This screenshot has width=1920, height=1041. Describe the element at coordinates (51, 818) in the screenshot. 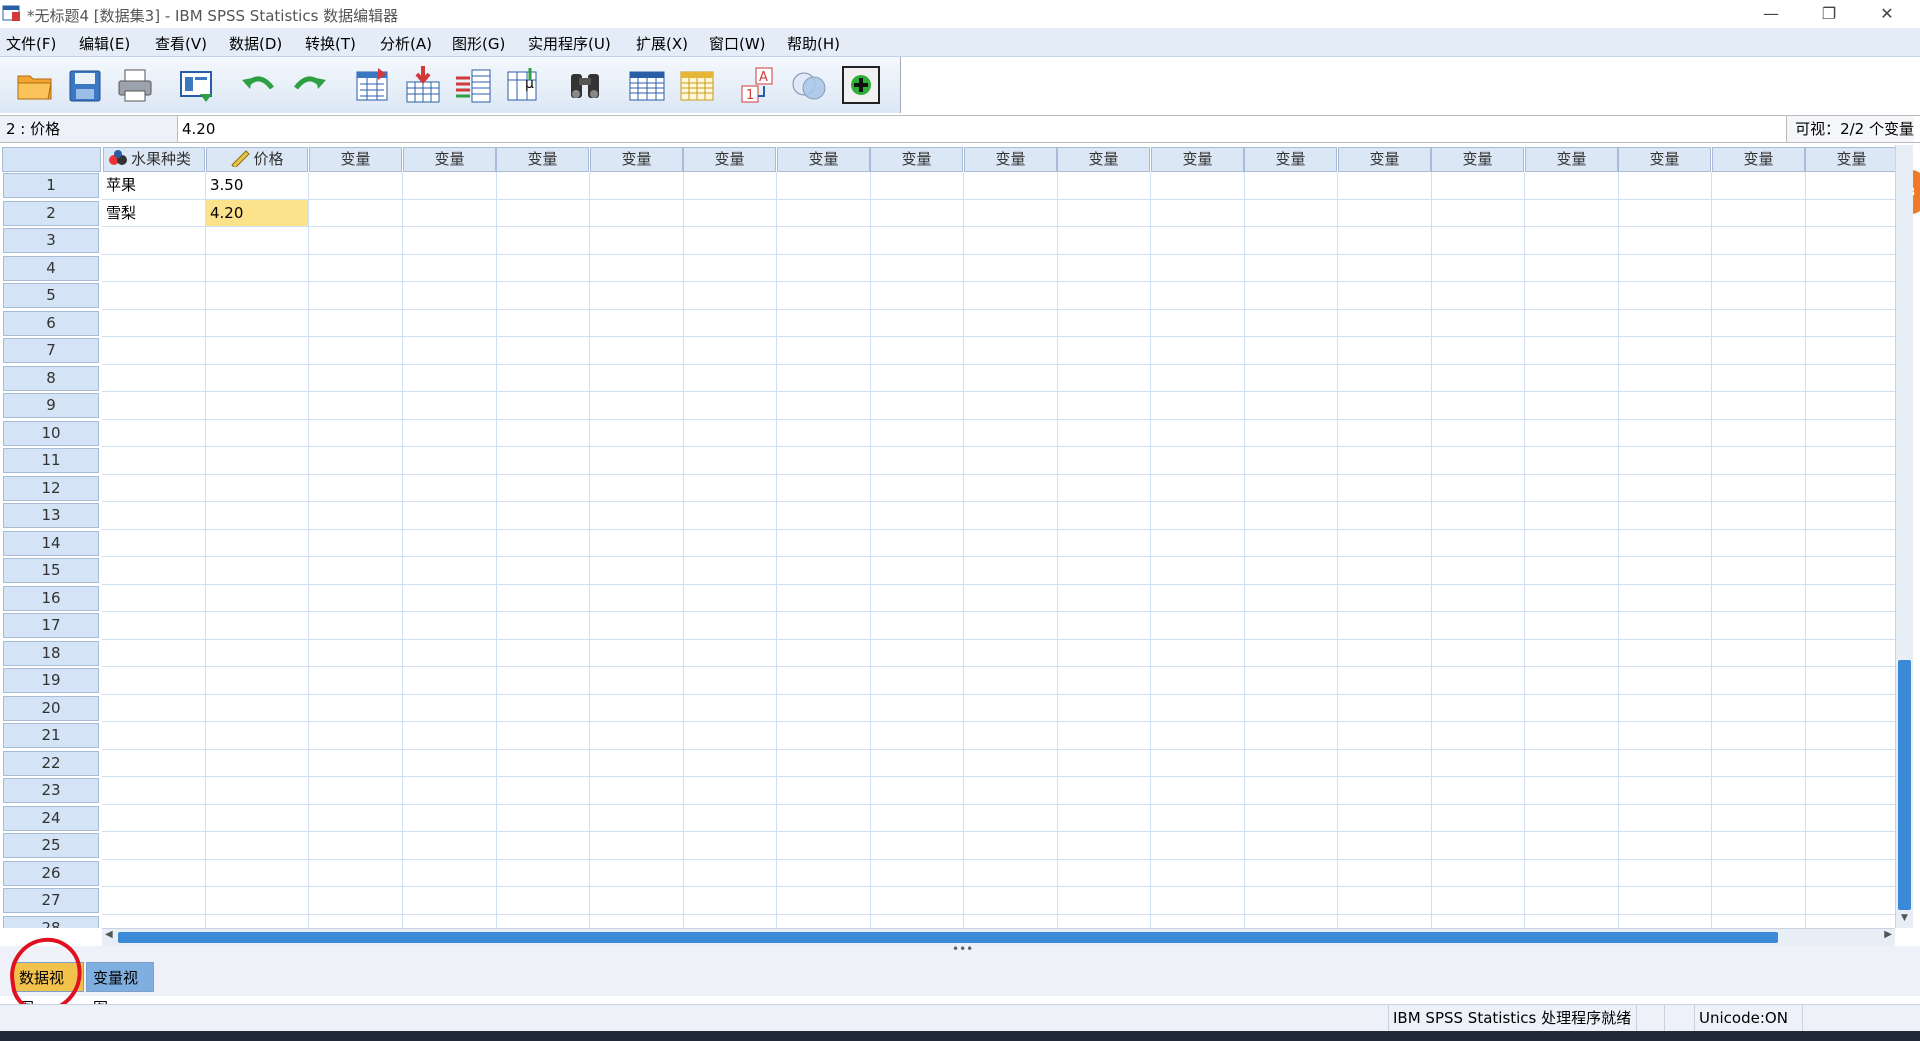

I see `row-header: 24` at that location.